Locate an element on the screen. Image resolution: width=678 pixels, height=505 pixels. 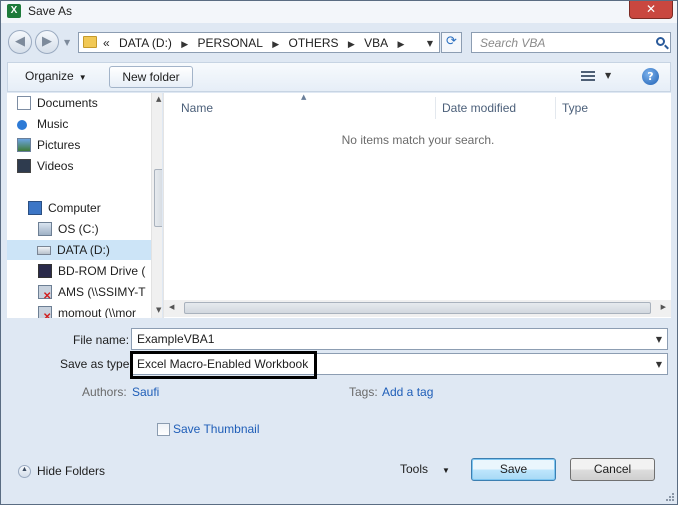
back-arrow-icon: ◀ is located at coordinates (20, 41).